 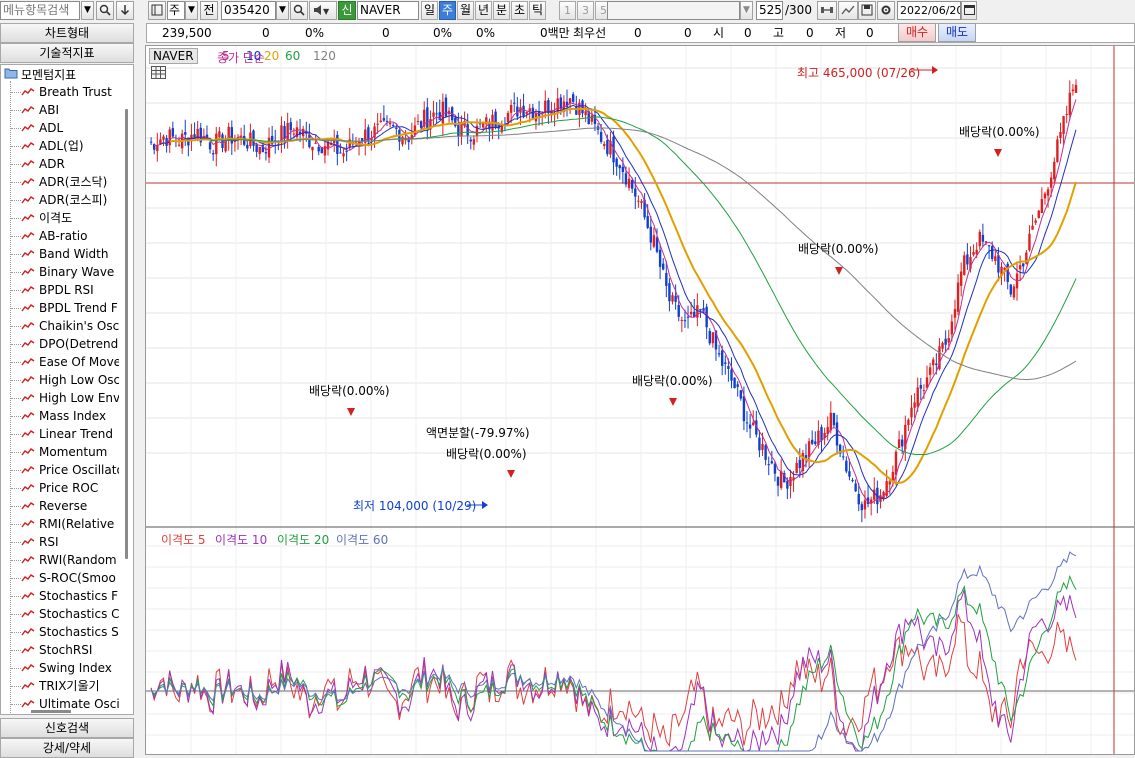 What do you see at coordinates (347, 10) in the screenshot?
I see `credit-badge: 신` at bounding box center [347, 10].